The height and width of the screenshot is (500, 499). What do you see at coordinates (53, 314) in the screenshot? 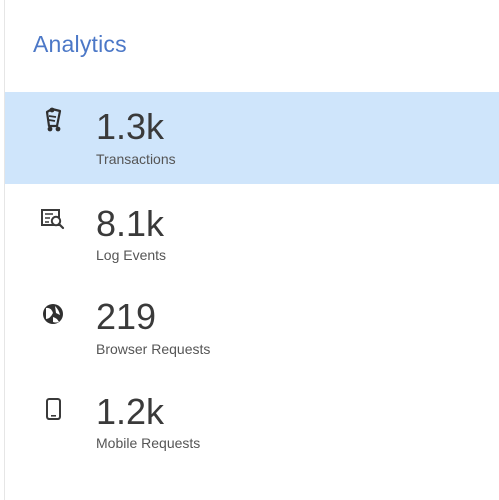
I see `browser-requests-icon` at bounding box center [53, 314].